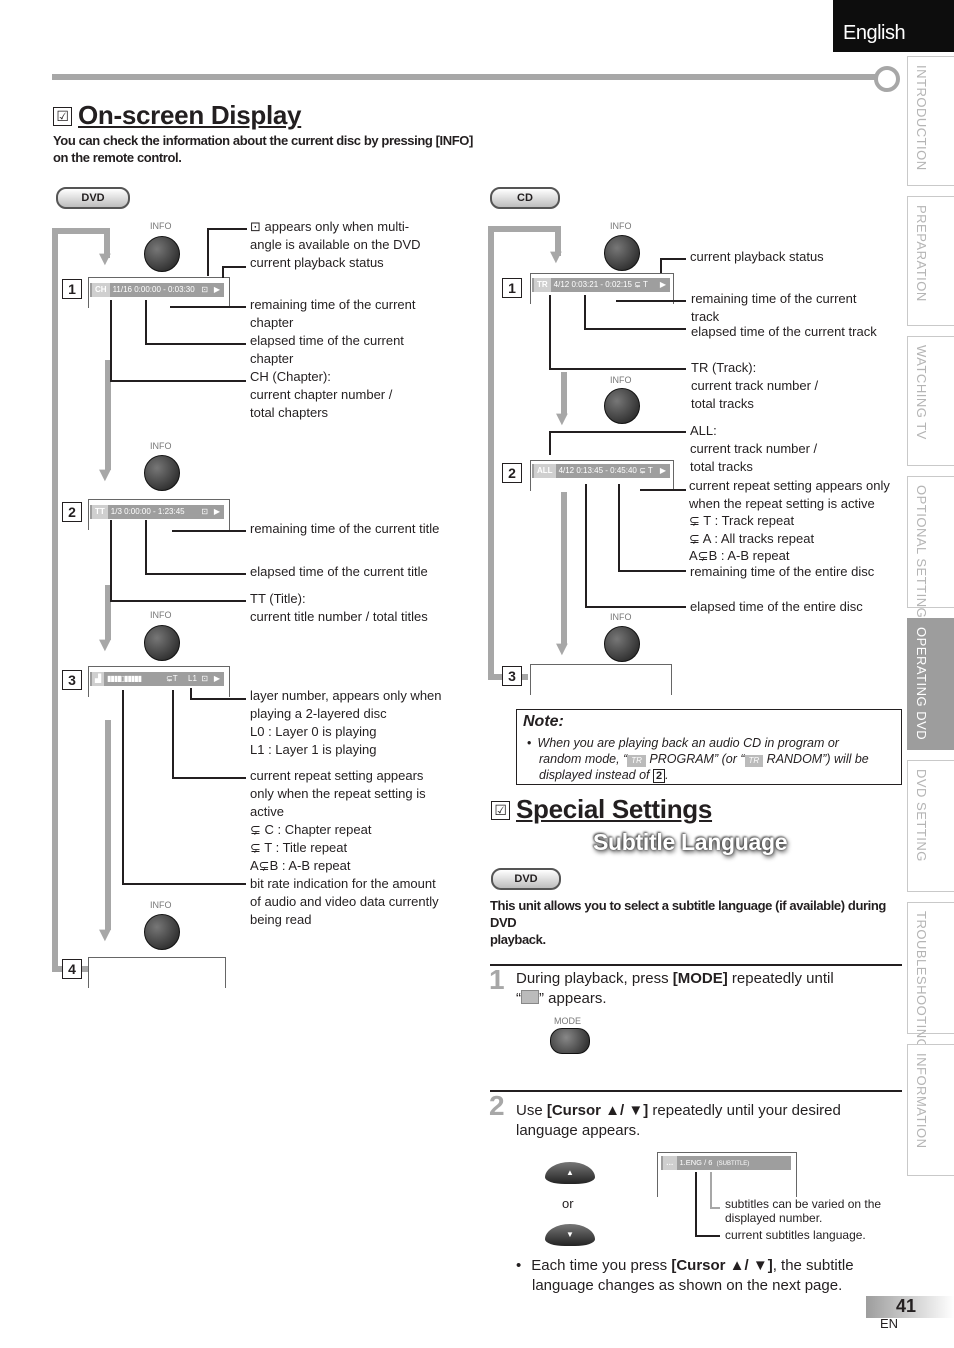  Describe the element at coordinates (525, 198) in the screenshot. I see `cd-badge: CD` at that location.